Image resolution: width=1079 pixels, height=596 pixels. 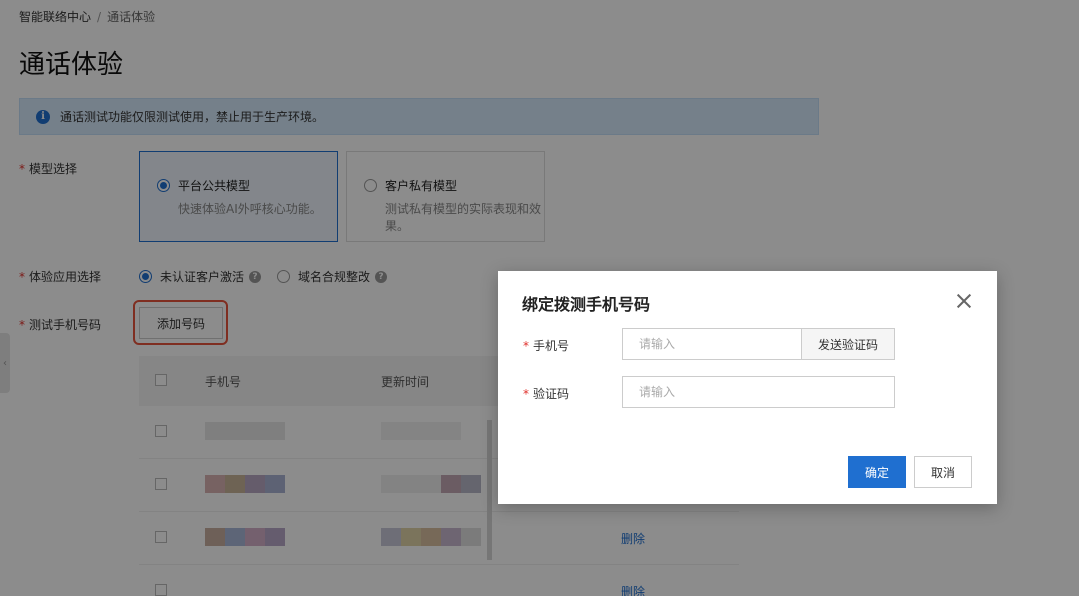 I want to click on code-input, so click(x=758, y=392).